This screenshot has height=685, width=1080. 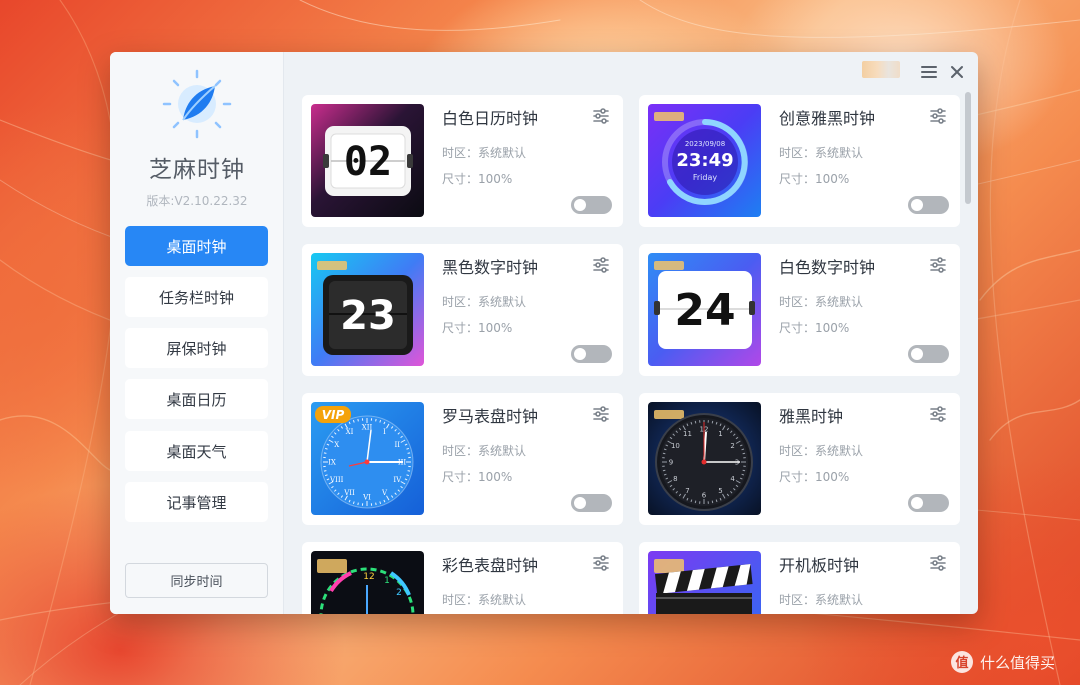 I want to click on dial-numeral: 9, so click(x=671, y=463).